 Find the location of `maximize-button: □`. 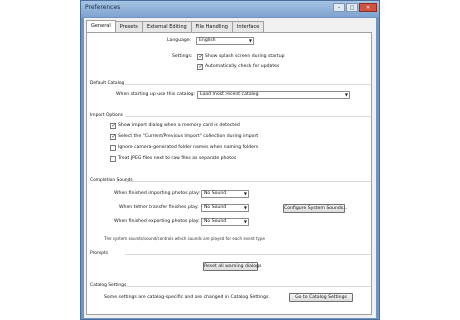

maximize-button: □ is located at coordinates (352, 7).